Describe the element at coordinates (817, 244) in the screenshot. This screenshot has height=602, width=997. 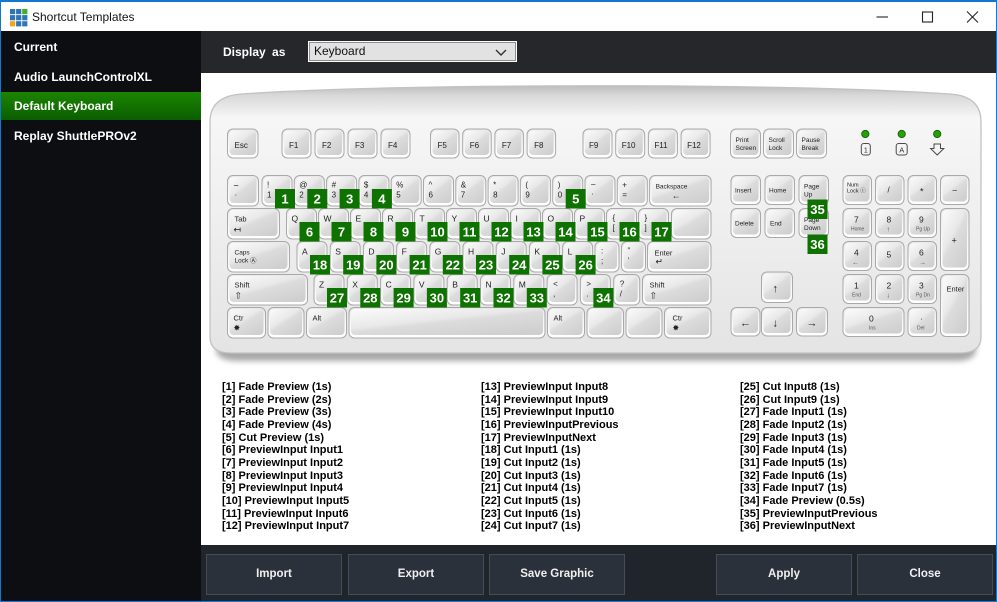
I see `svg-text: 36` at that location.